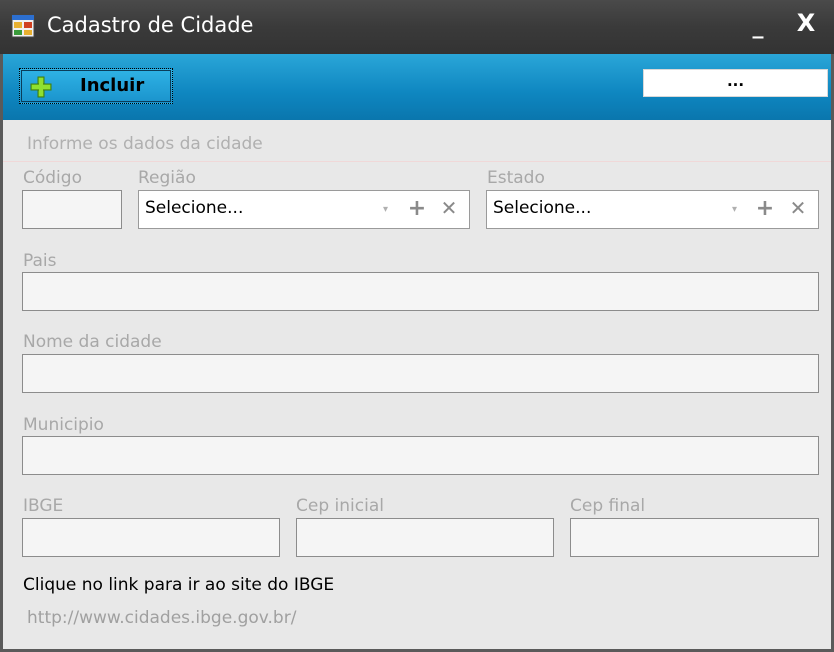 The height and width of the screenshot is (652, 834). Describe the element at coordinates (417, 143) in the screenshot. I see `panel-header: Informe os dados da cidade` at that location.